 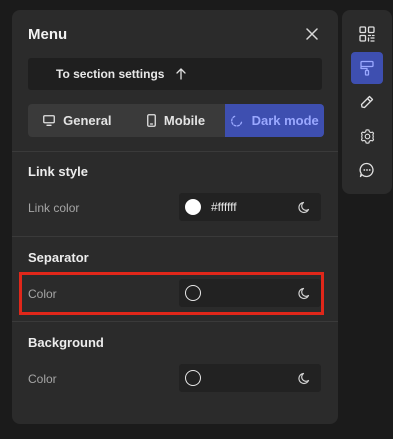 What do you see at coordinates (42, 379) in the screenshot?
I see `background-color-label: Color` at bounding box center [42, 379].